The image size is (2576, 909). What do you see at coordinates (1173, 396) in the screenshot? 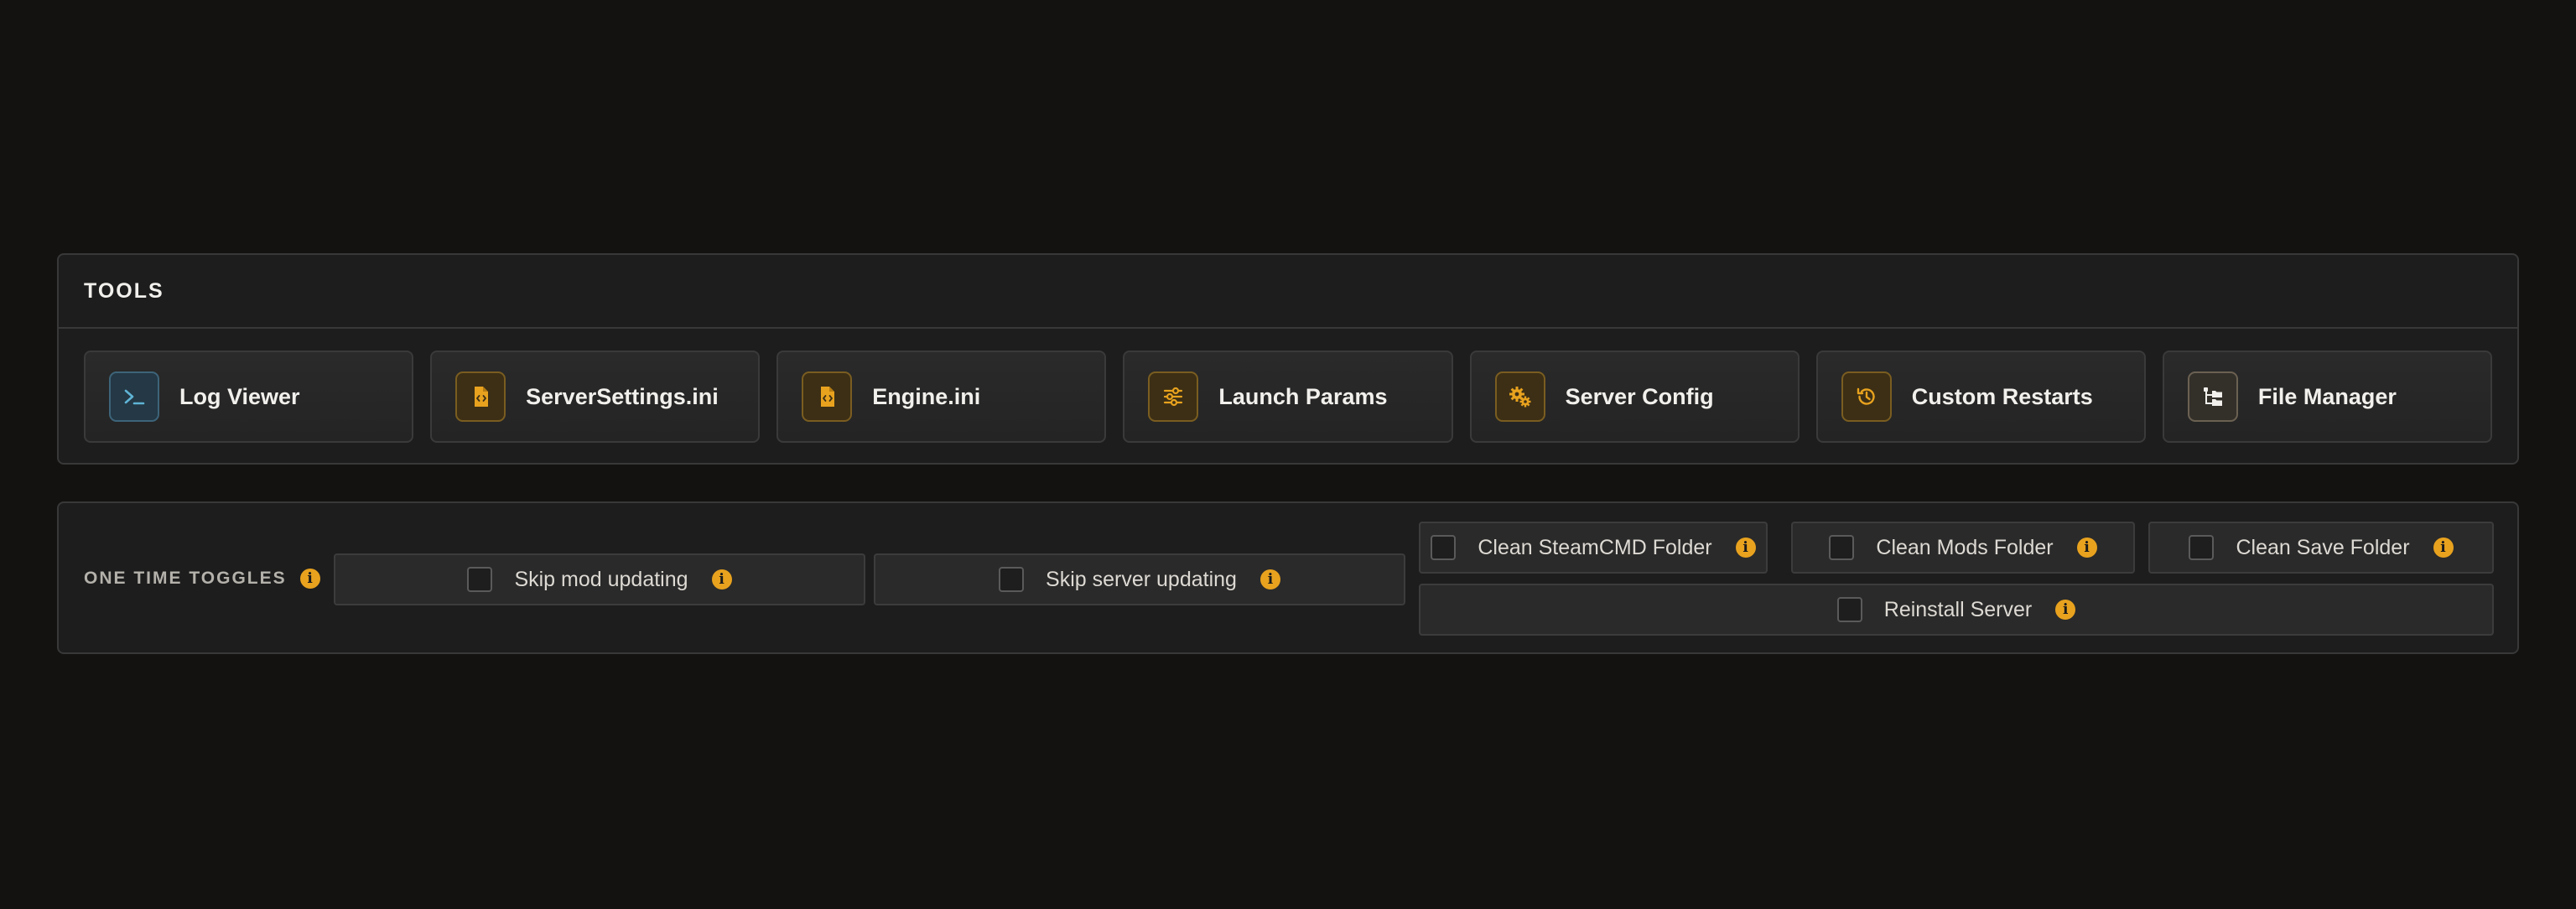
I see `sliders-icon` at bounding box center [1173, 396].